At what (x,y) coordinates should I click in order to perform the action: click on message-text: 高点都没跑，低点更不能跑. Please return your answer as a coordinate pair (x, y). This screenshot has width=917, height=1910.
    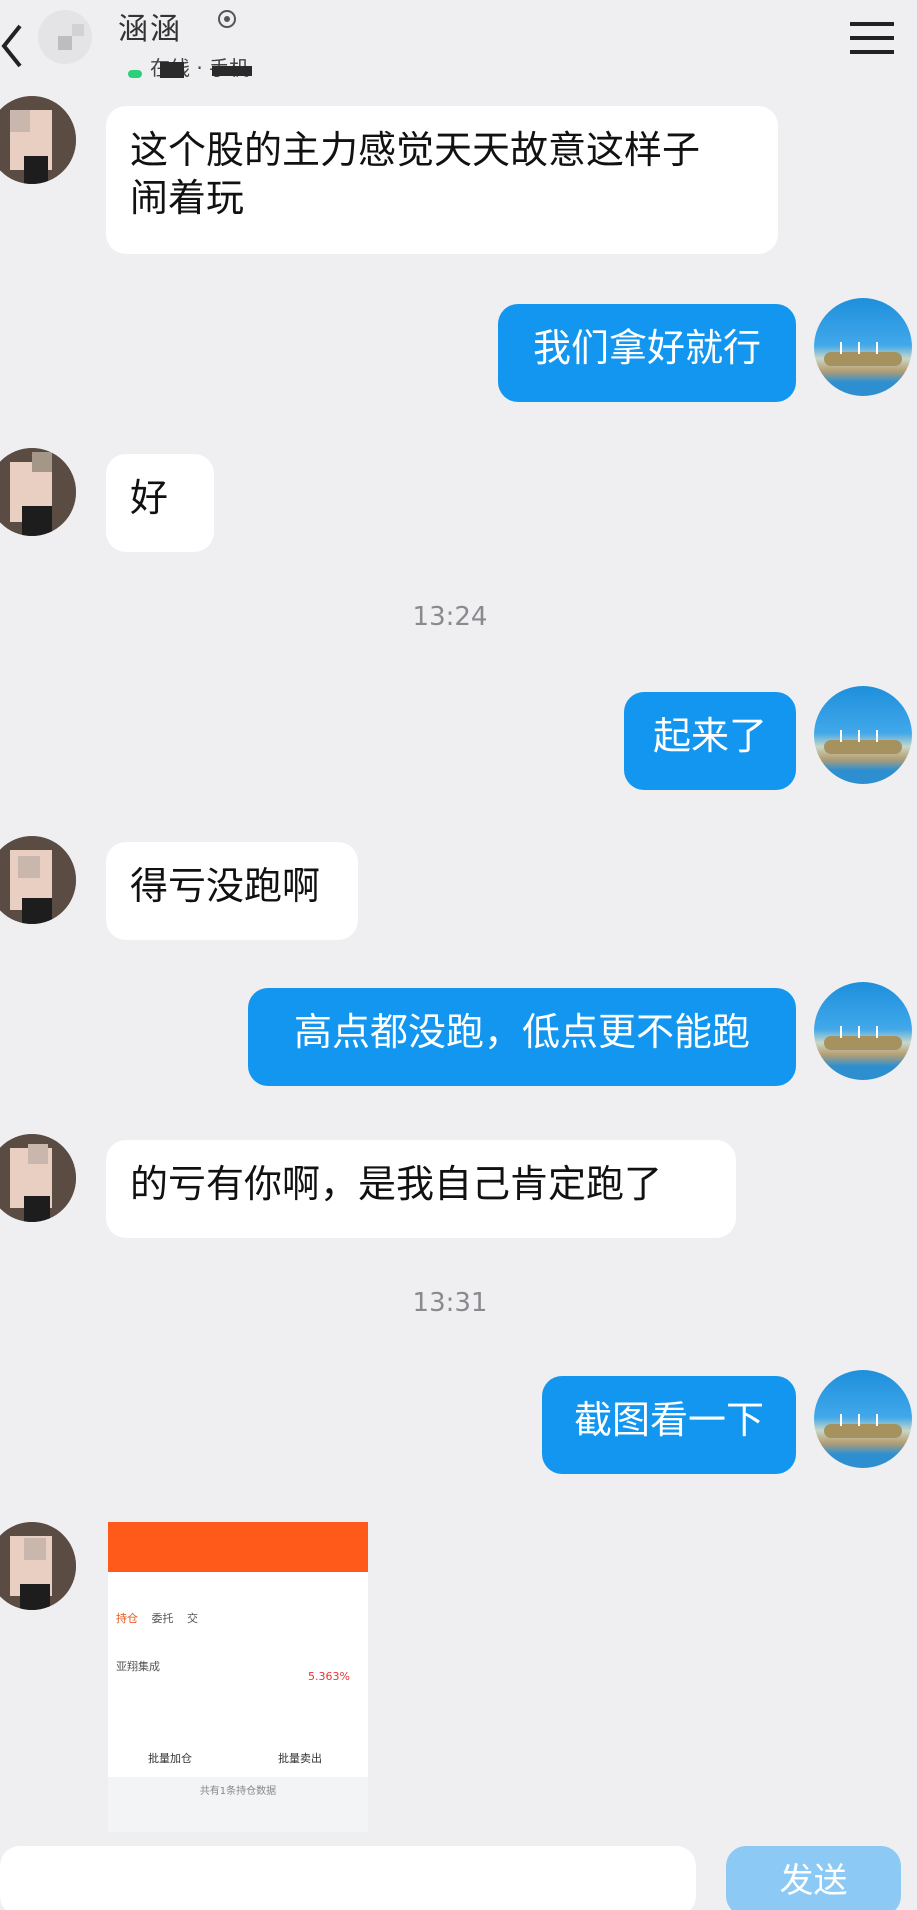
    Looking at the image, I should click on (521, 1032).